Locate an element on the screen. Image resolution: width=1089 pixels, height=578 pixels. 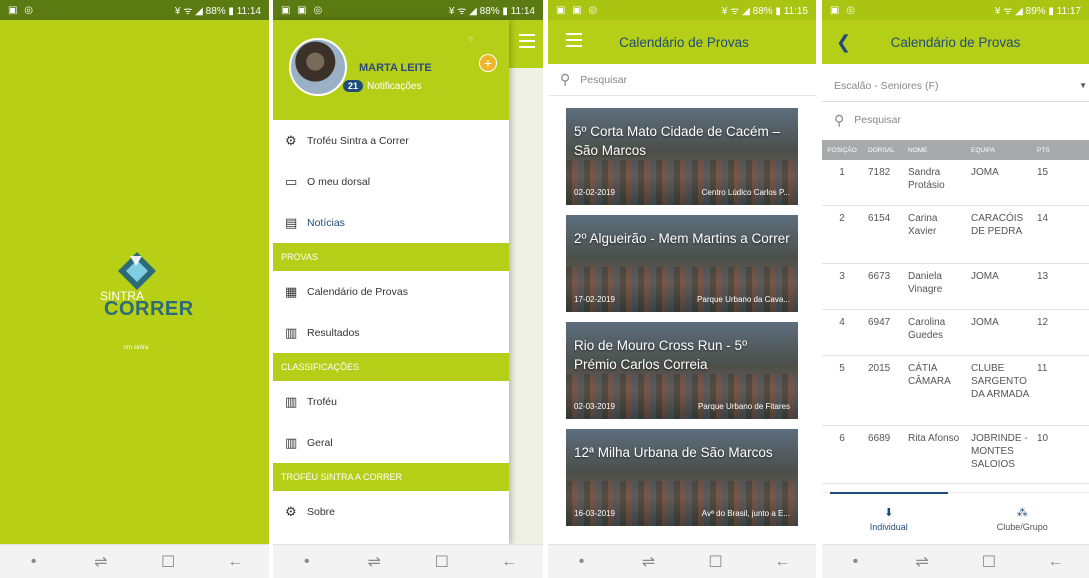
col-nome: NOME is located at coordinates (937, 150).